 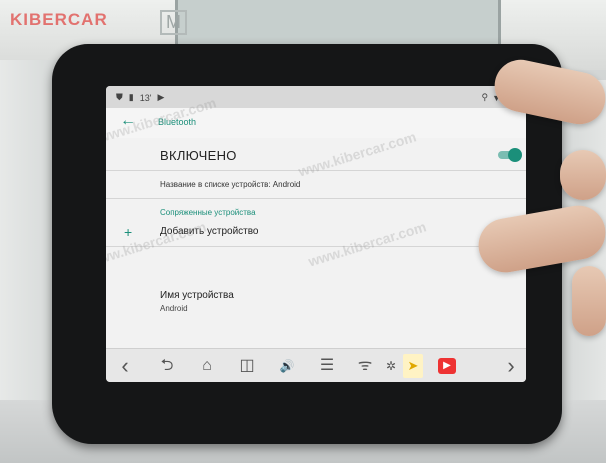 I want to click on lock-icon: ▮, so click(x=131, y=97).